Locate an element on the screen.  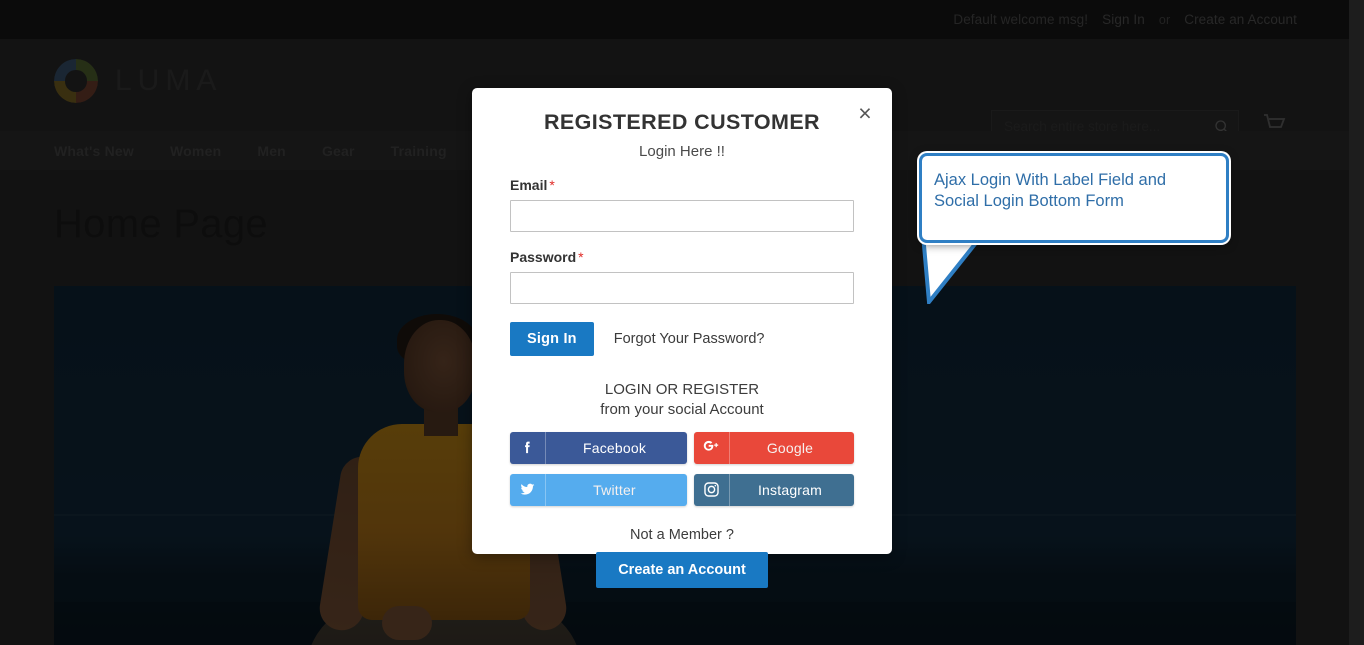
top-or-separator: or is located at coordinates (1164, 20).